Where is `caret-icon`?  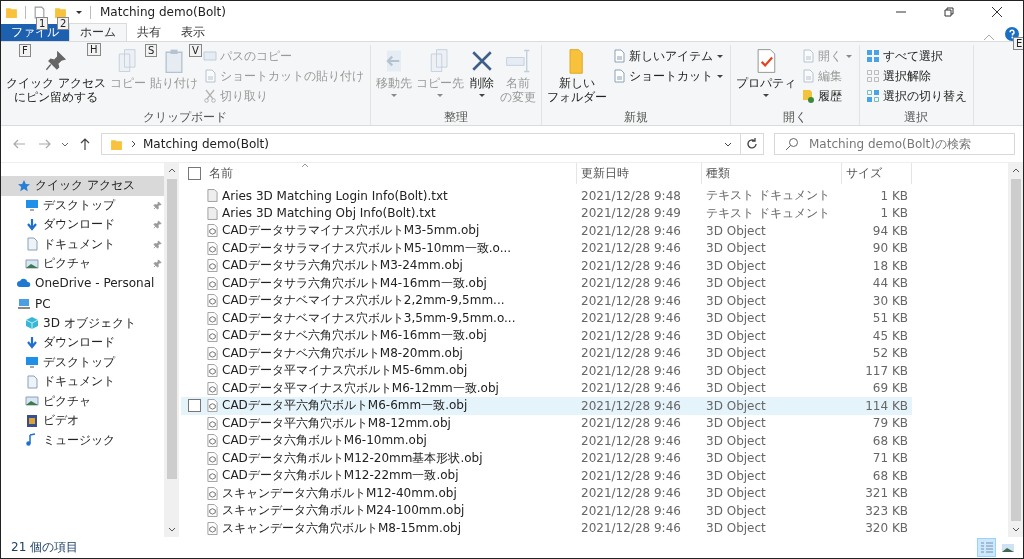 caret-icon is located at coordinates (79, 12).